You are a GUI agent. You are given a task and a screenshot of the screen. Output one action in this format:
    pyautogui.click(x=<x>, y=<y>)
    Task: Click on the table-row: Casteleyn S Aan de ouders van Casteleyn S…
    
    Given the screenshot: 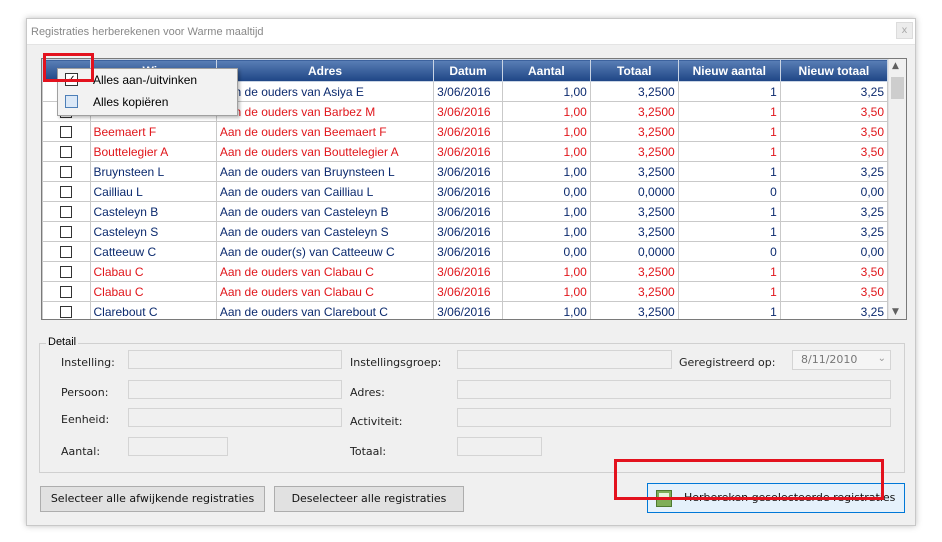 What is the action you would take?
    pyautogui.click(x=465, y=231)
    